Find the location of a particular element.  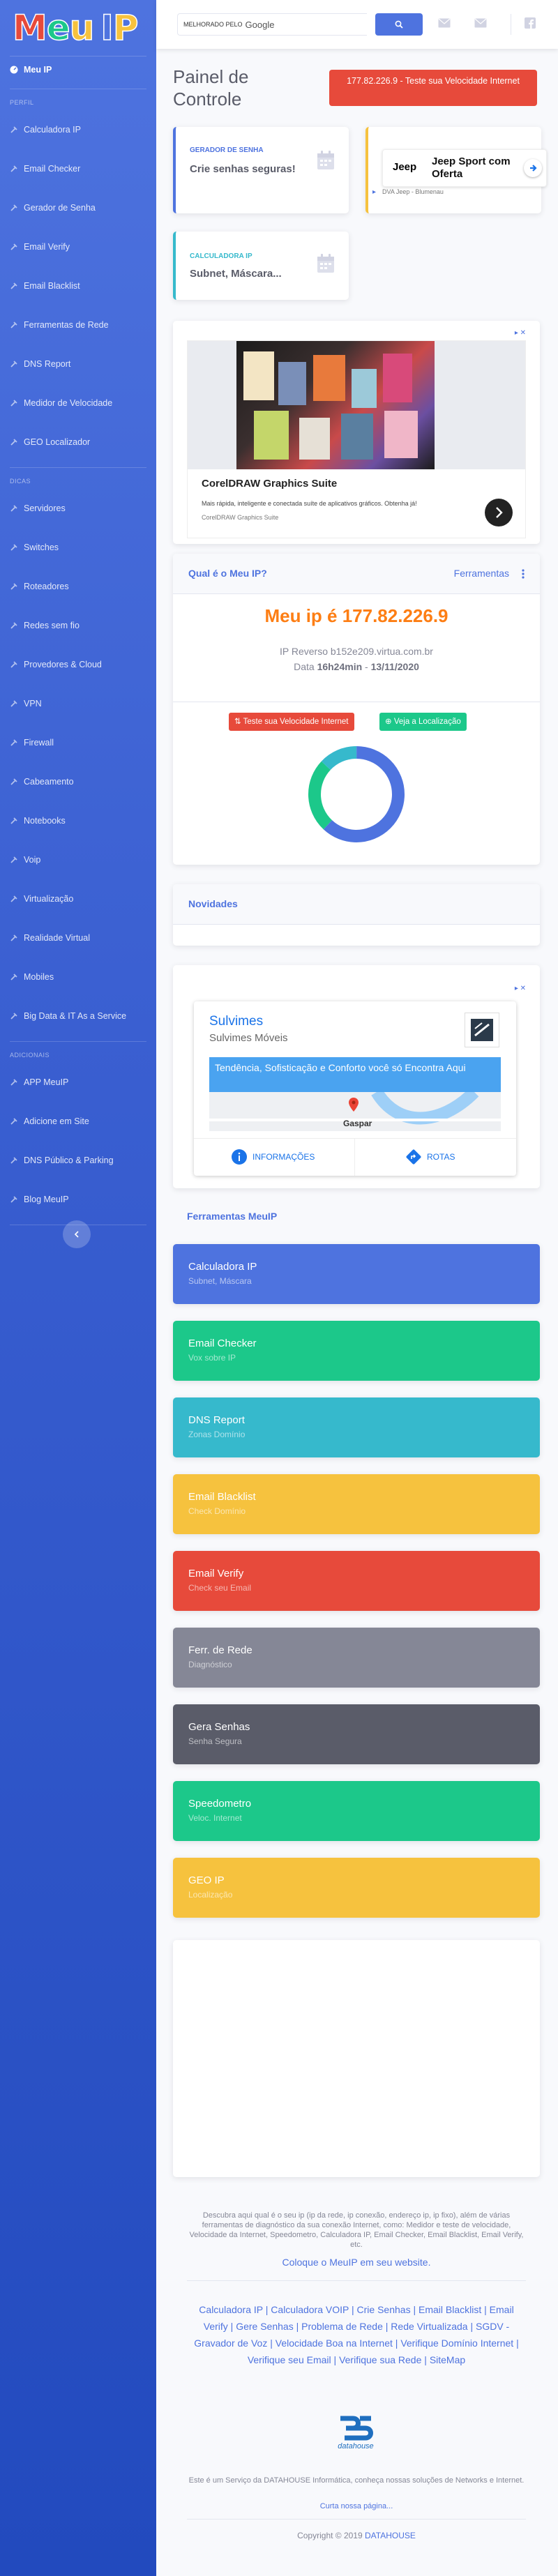

ip-headline: Meu ip é 177.82.226.9 is located at coordinates (356, 615).